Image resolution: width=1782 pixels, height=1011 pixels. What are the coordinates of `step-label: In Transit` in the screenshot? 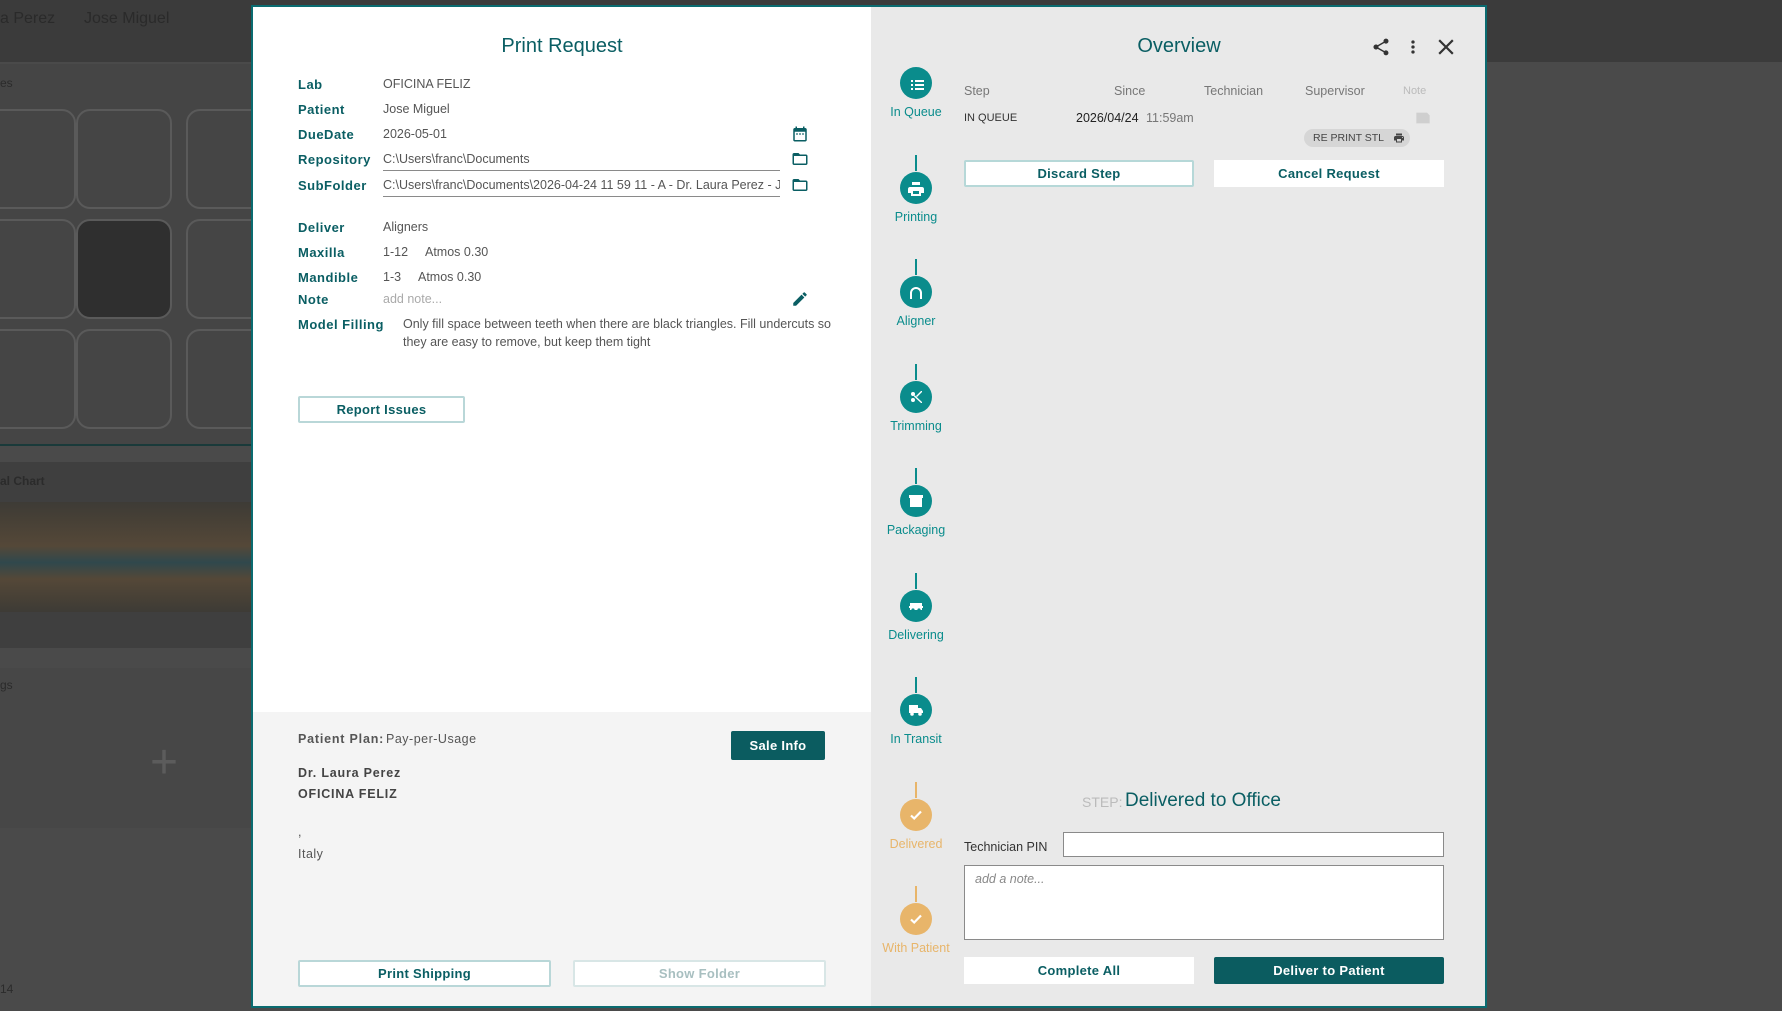 It's located at (916, 739).